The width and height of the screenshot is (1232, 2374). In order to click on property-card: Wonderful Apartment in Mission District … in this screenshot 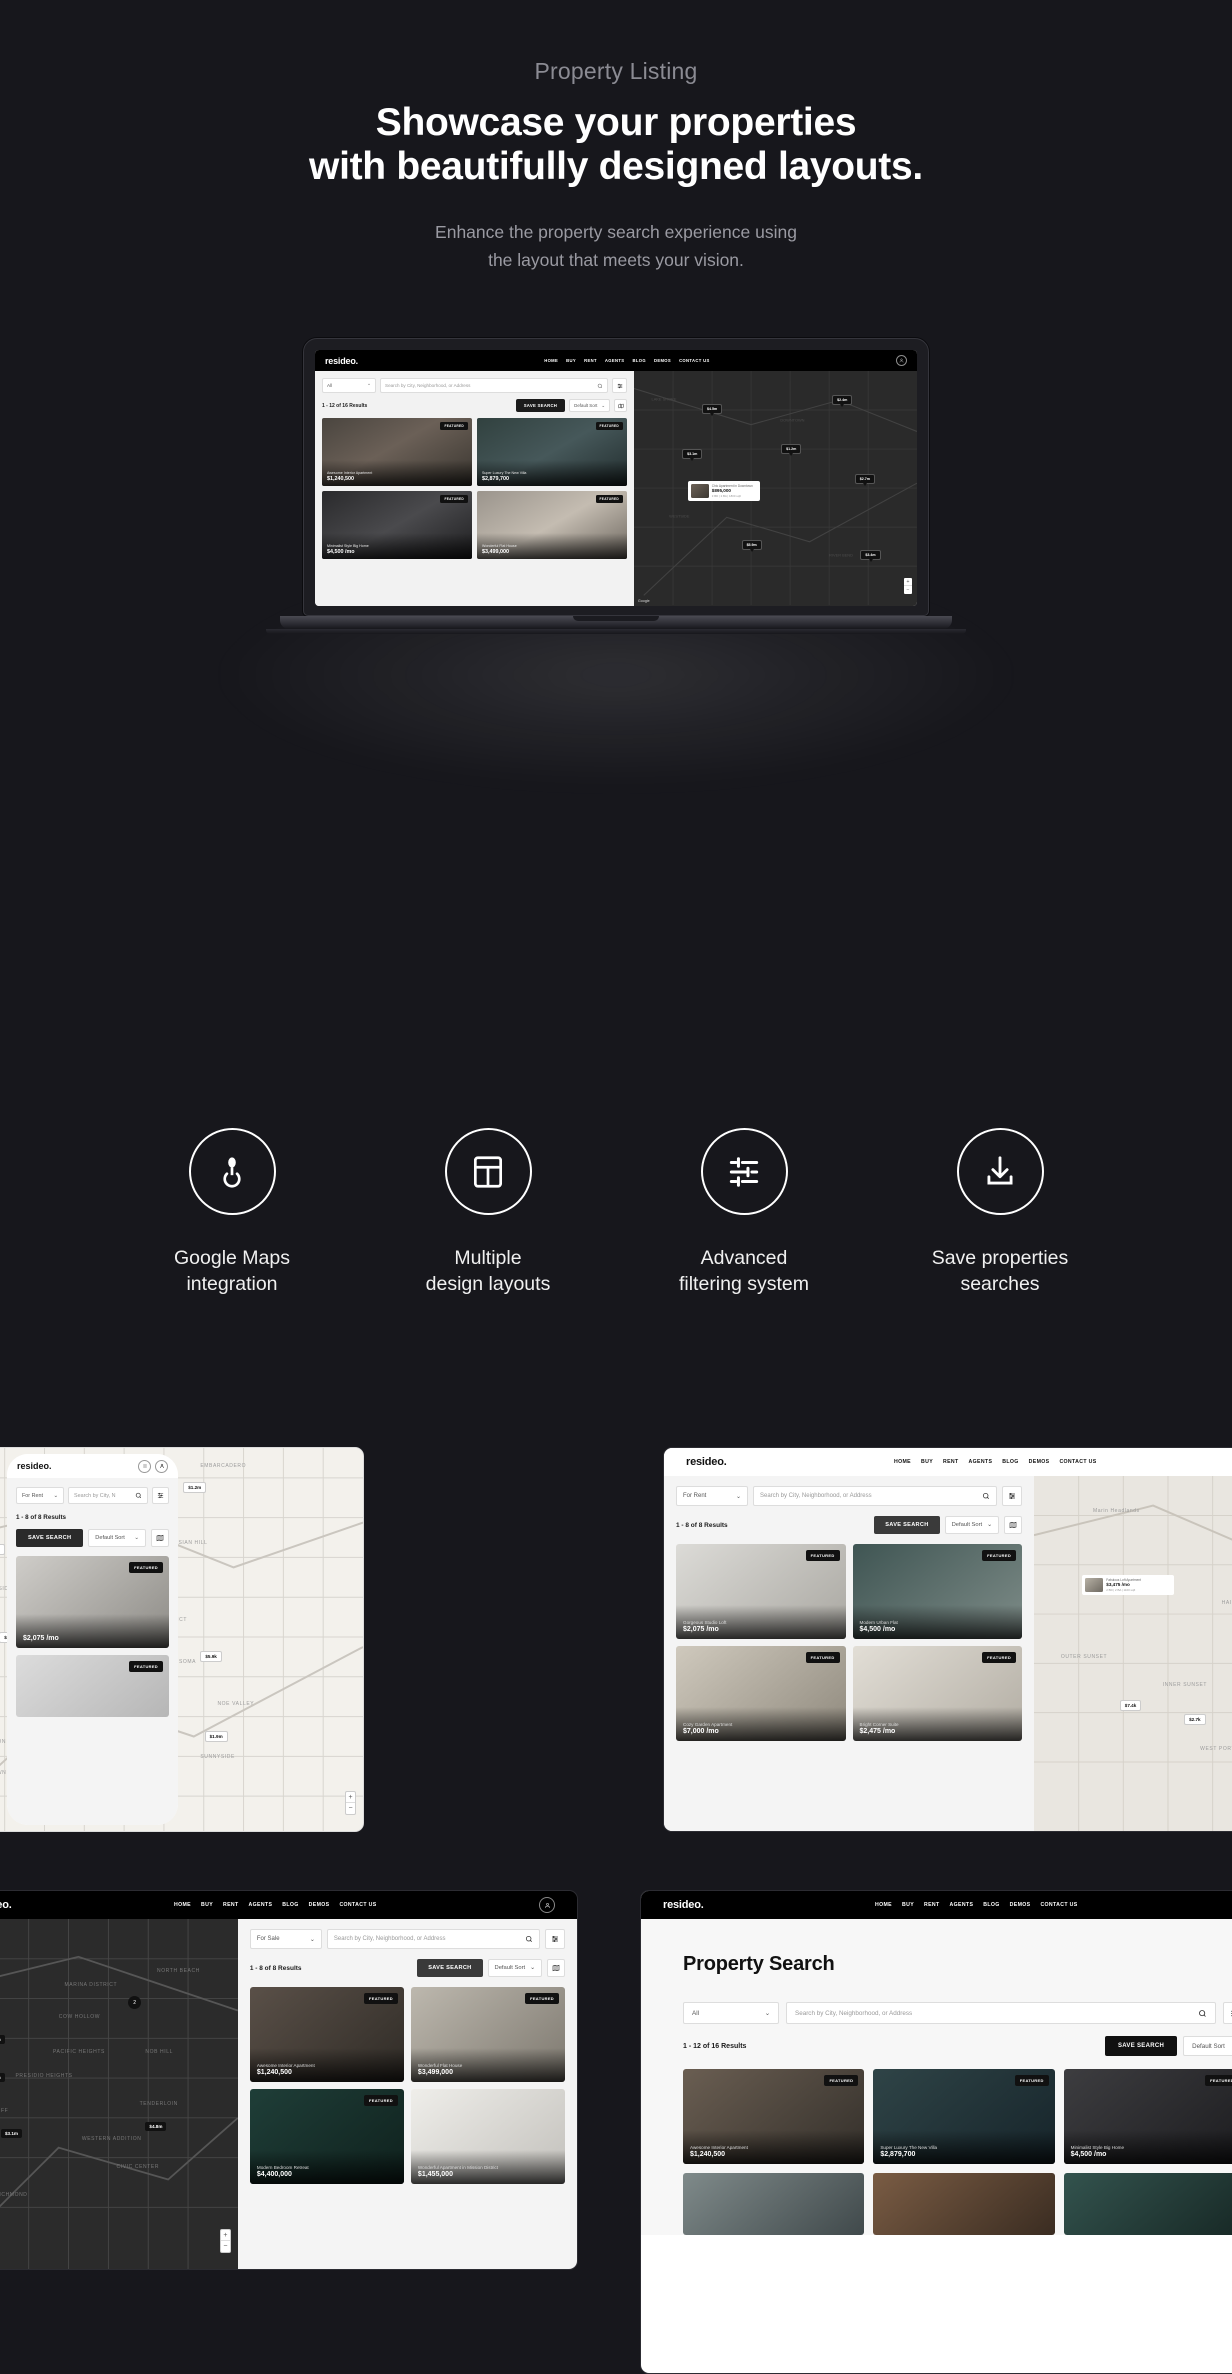, I will do `click(487, 2136)`.